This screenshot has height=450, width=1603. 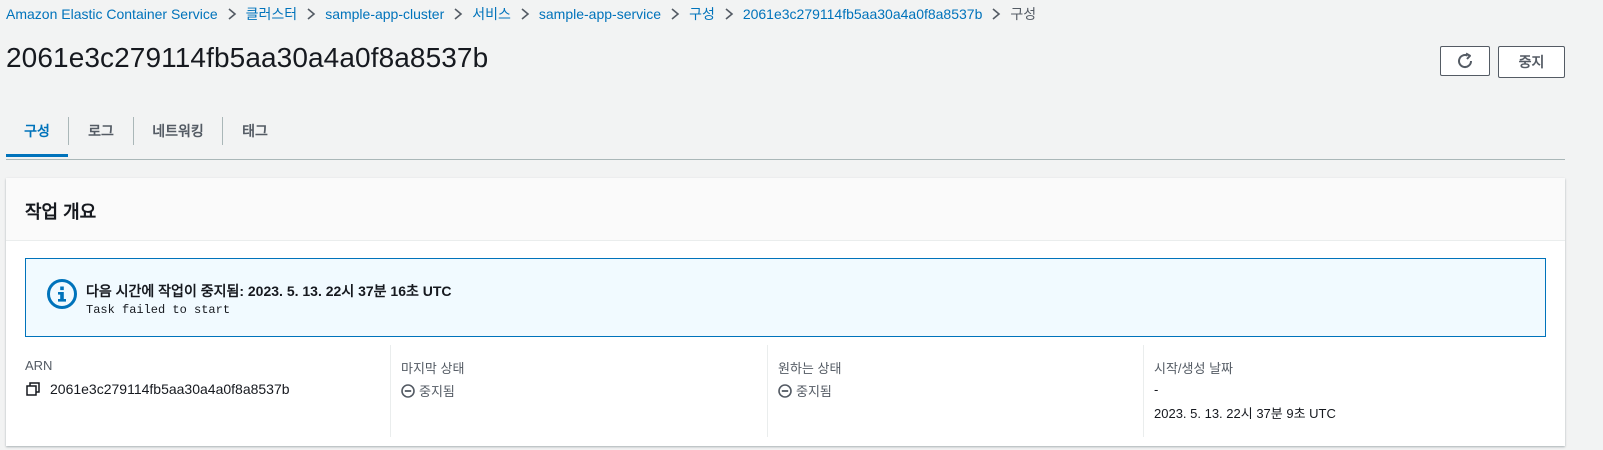 What do you see at coordinates (178, 133) in the screenshot?
I see `tab-networking: 네트워킹` at bounding box center [178, 133].